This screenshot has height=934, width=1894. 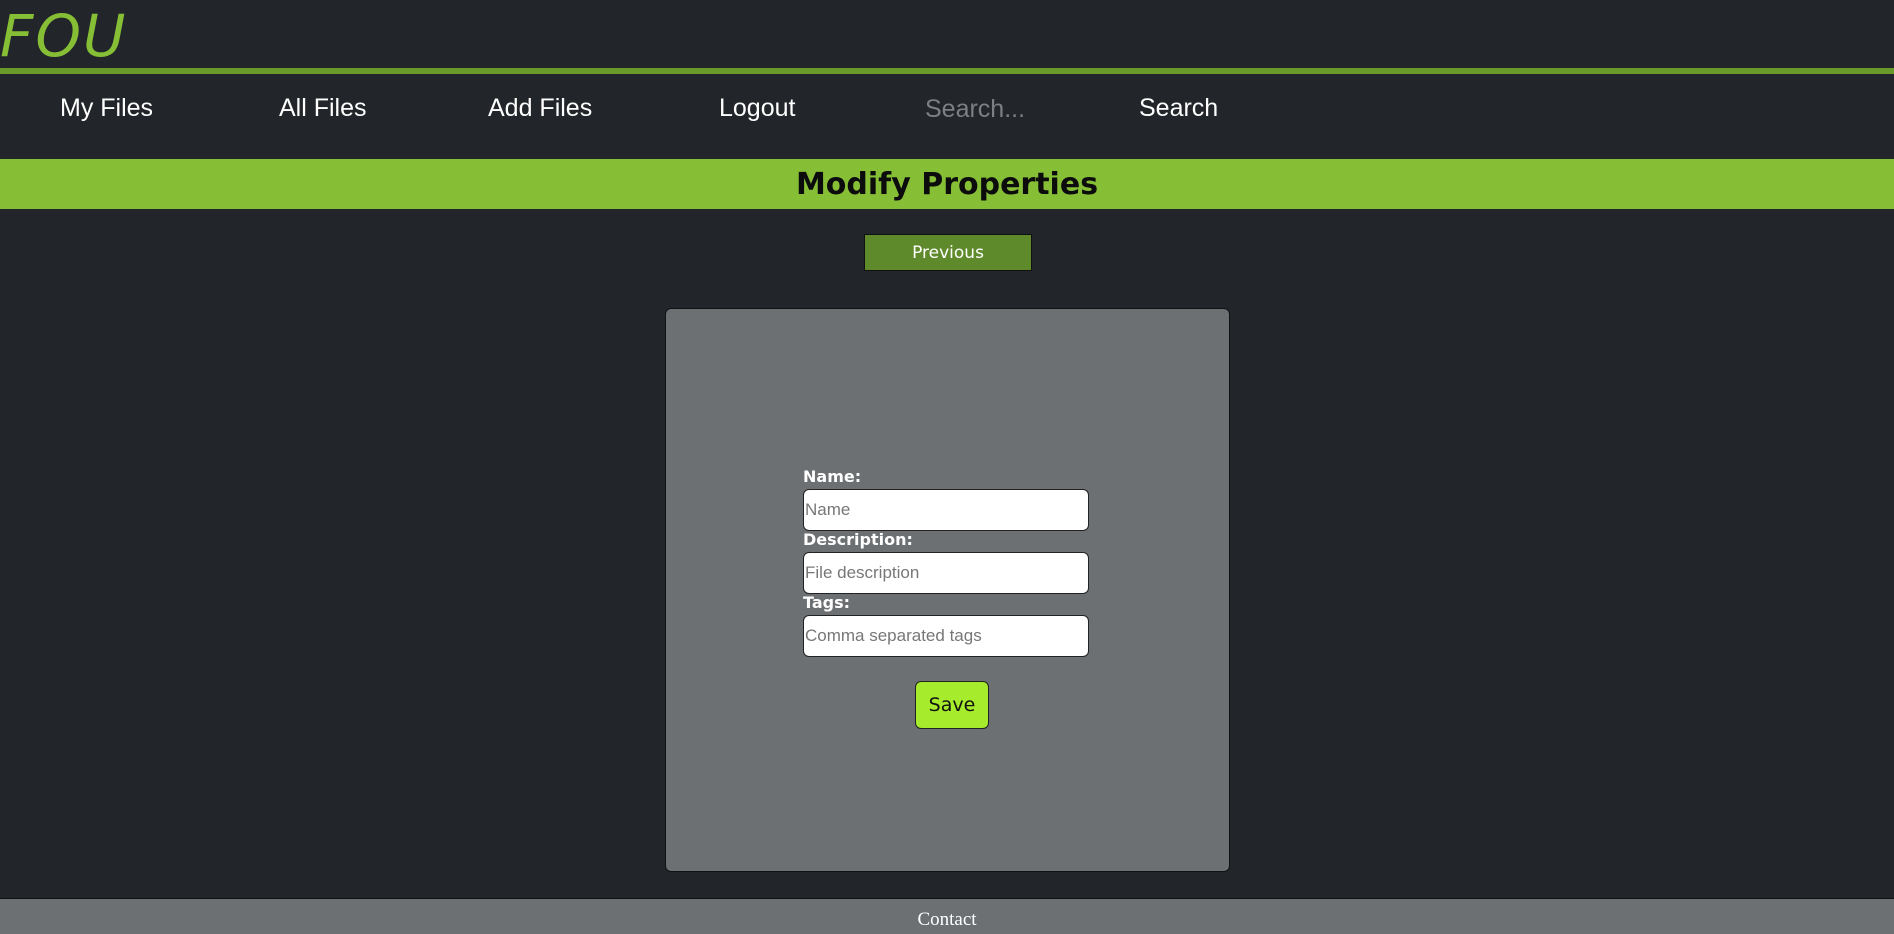 What do you see at coordinates (947, 37) in the screenshot?
I see `header: FOU` at bounding box center [947, 37].